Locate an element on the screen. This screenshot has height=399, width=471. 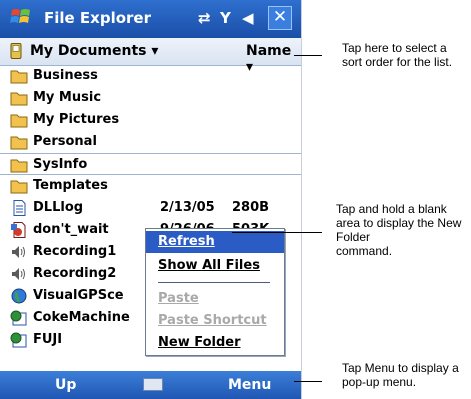
file-name: Templates is located at coordinates (70, 185).